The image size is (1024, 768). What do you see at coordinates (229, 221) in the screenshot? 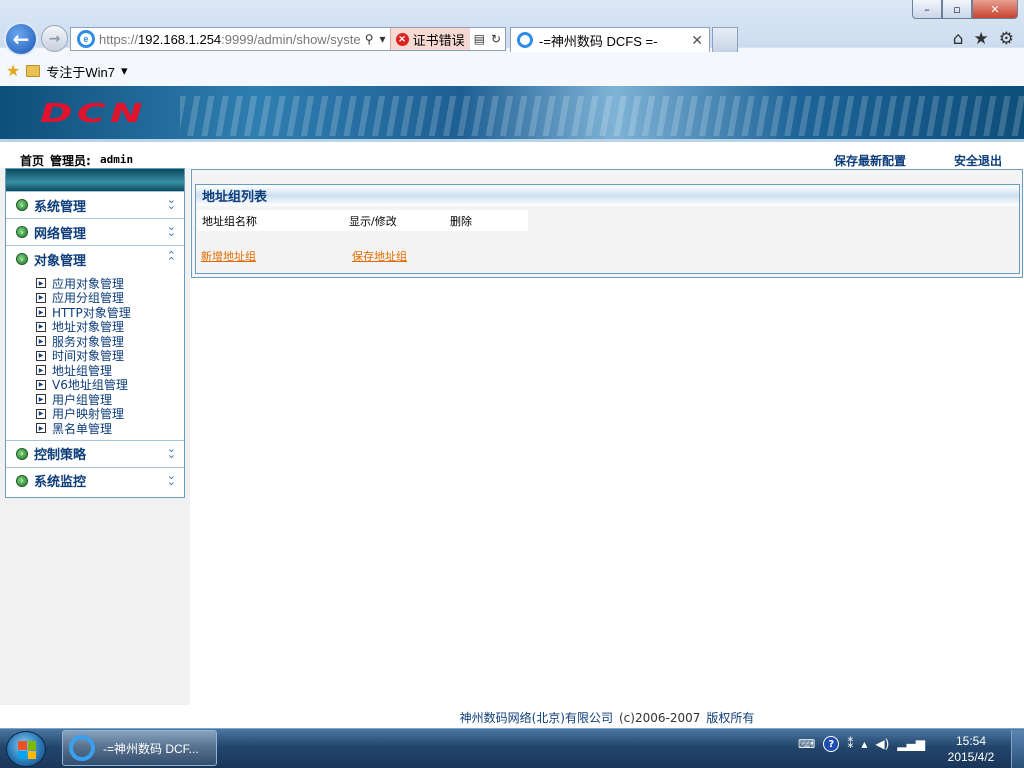
I see `column-header-name: 地址组名称` at bounding box center [229, 221].